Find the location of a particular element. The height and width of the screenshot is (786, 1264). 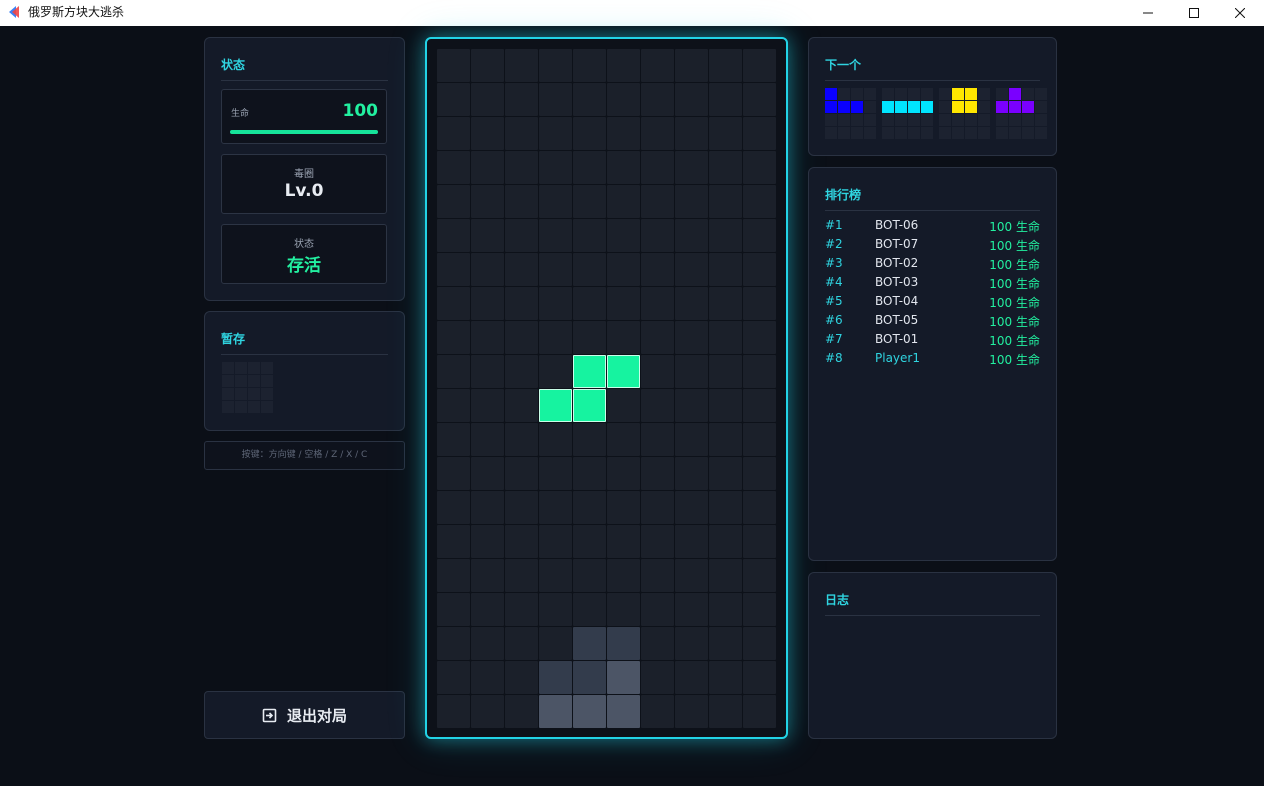

hp-bar-fill is located at coordinates (304, 132).